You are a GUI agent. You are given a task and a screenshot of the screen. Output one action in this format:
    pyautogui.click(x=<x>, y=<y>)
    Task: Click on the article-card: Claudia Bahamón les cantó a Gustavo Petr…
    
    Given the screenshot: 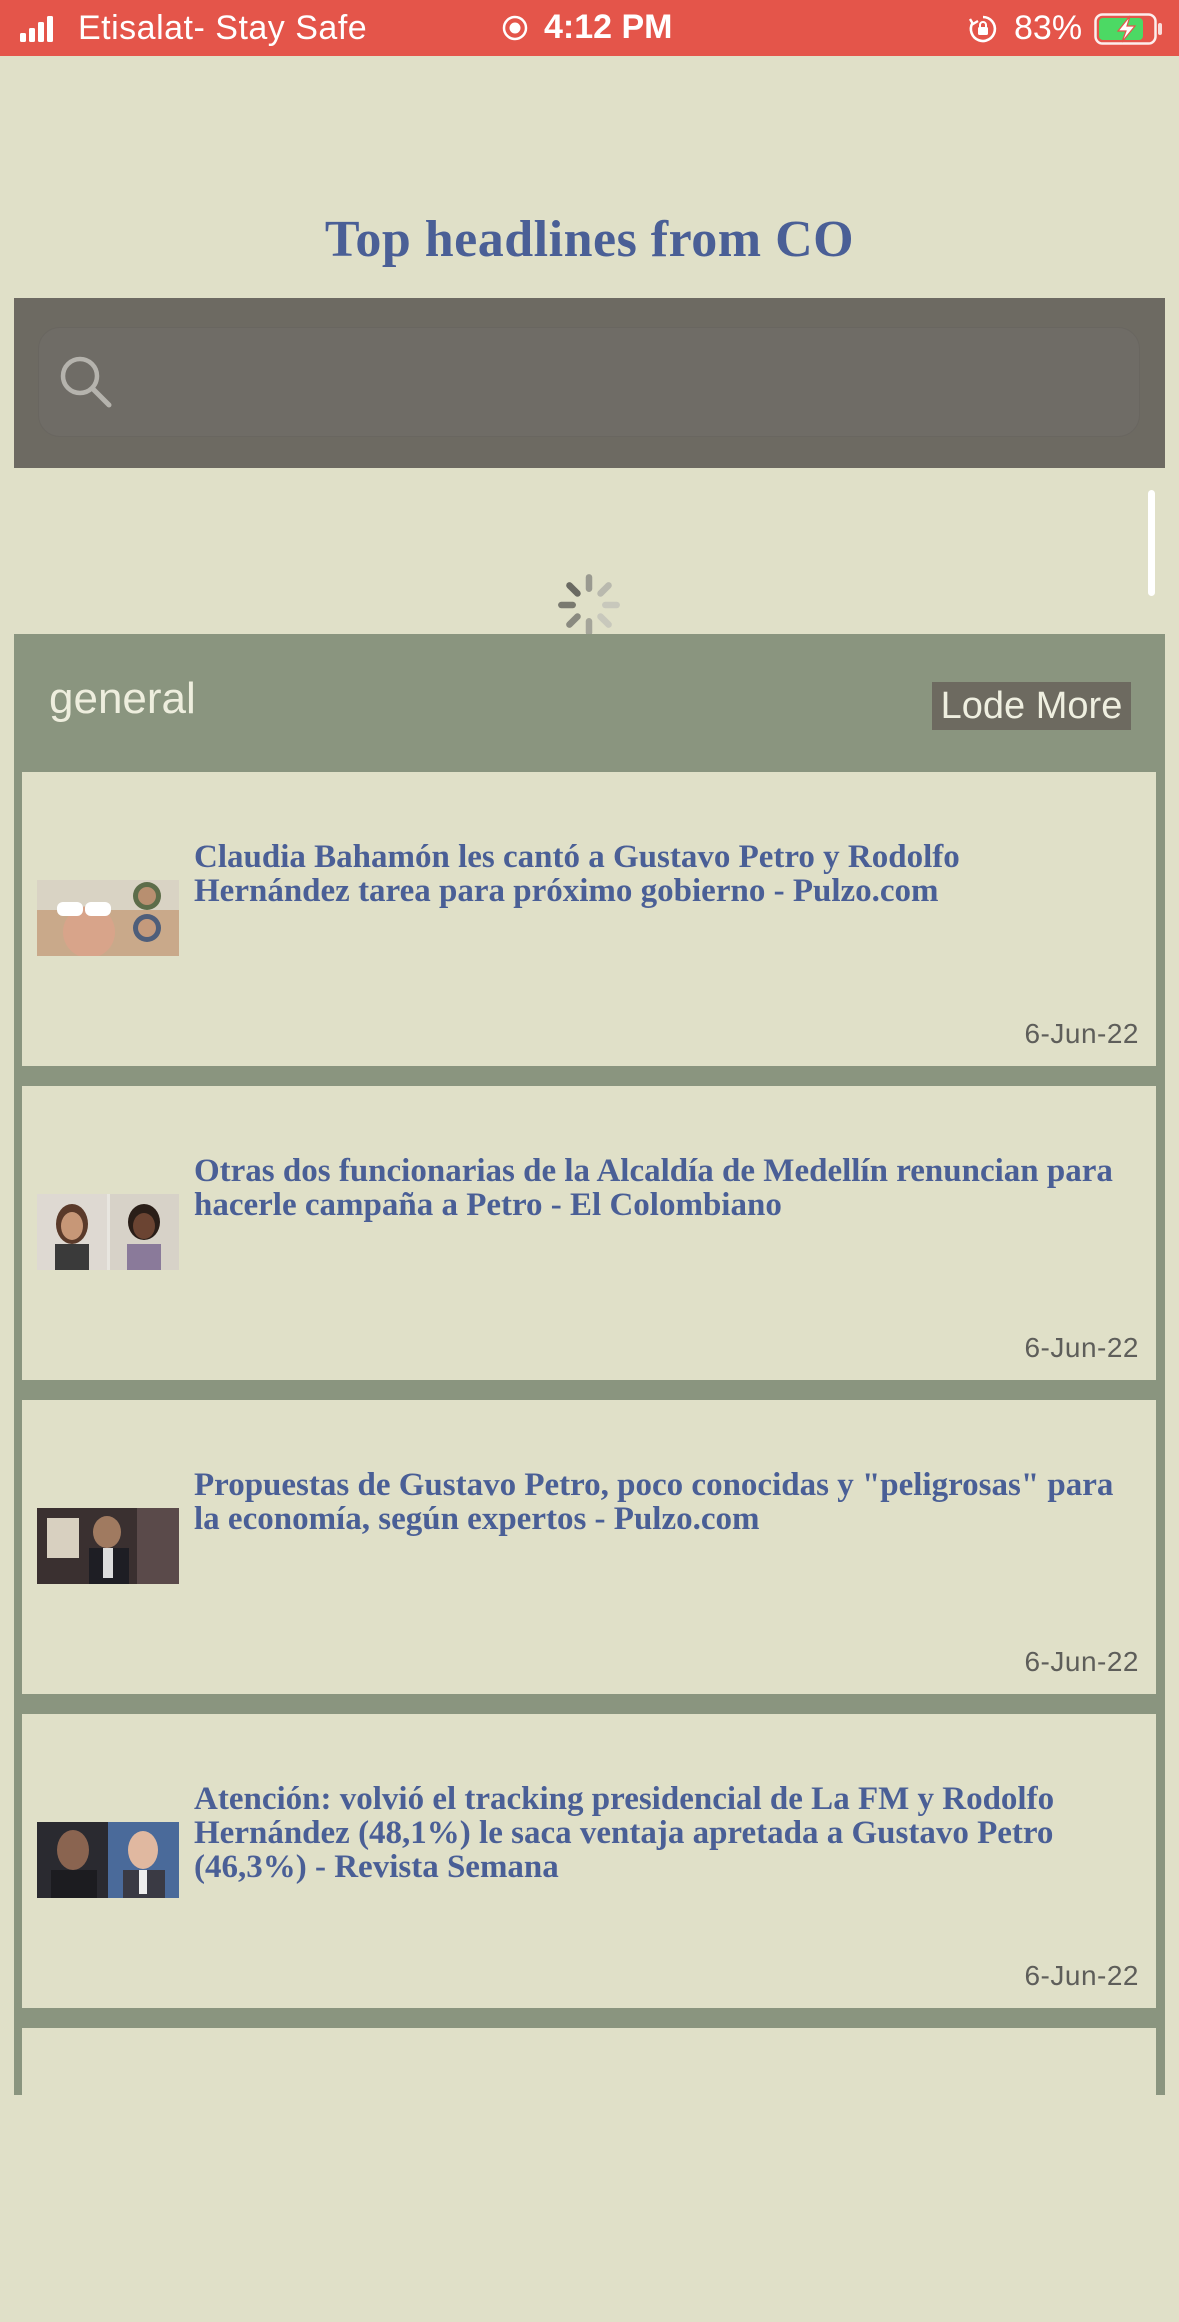 What is the action you would take?
    pyautogui.click(x=589, y=919)
    